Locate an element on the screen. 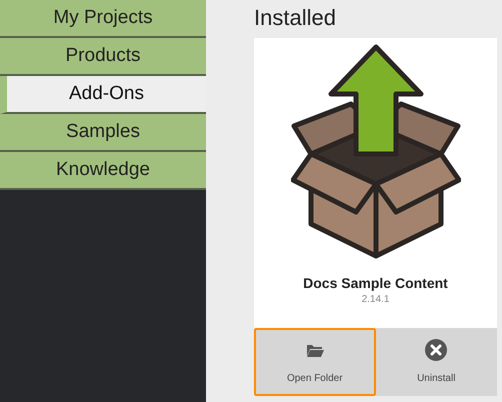 This screenshot has height=402, width=502. close-icon is located at coordinates (436, 349).